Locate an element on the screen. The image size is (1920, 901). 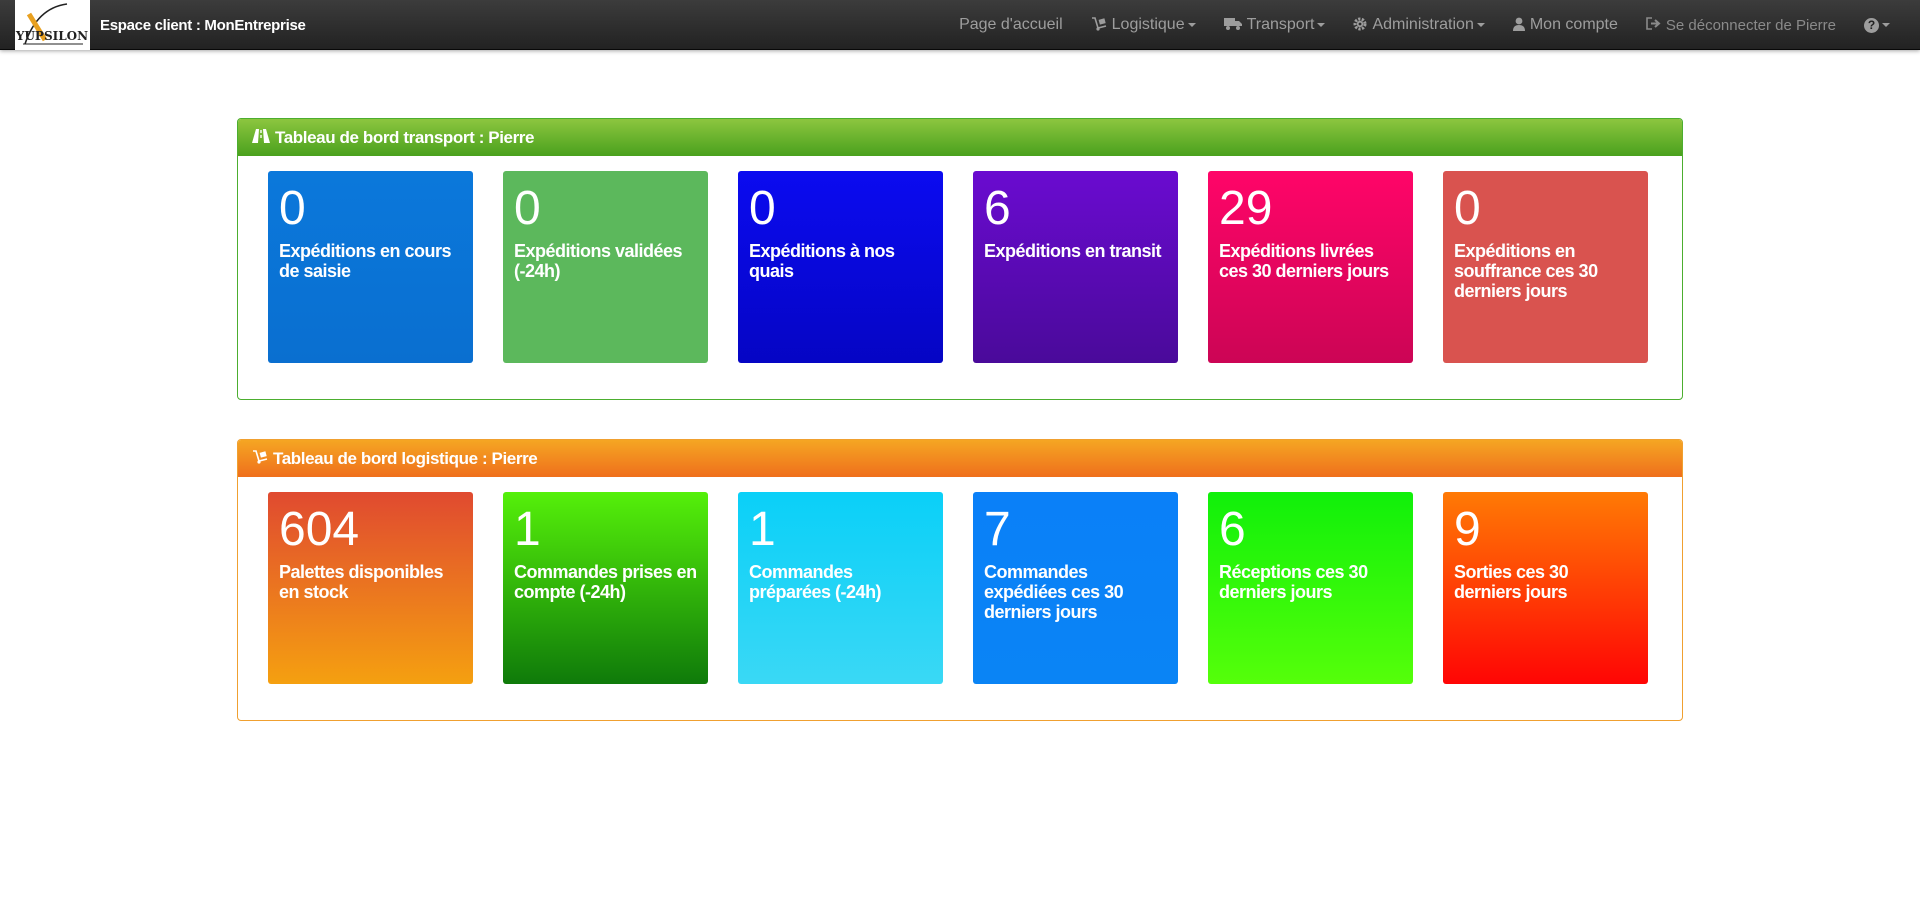
tile-commandes-prises-en-compte: 1 Commandes prises en compte (-24h) is located at coordinates (605, 588).